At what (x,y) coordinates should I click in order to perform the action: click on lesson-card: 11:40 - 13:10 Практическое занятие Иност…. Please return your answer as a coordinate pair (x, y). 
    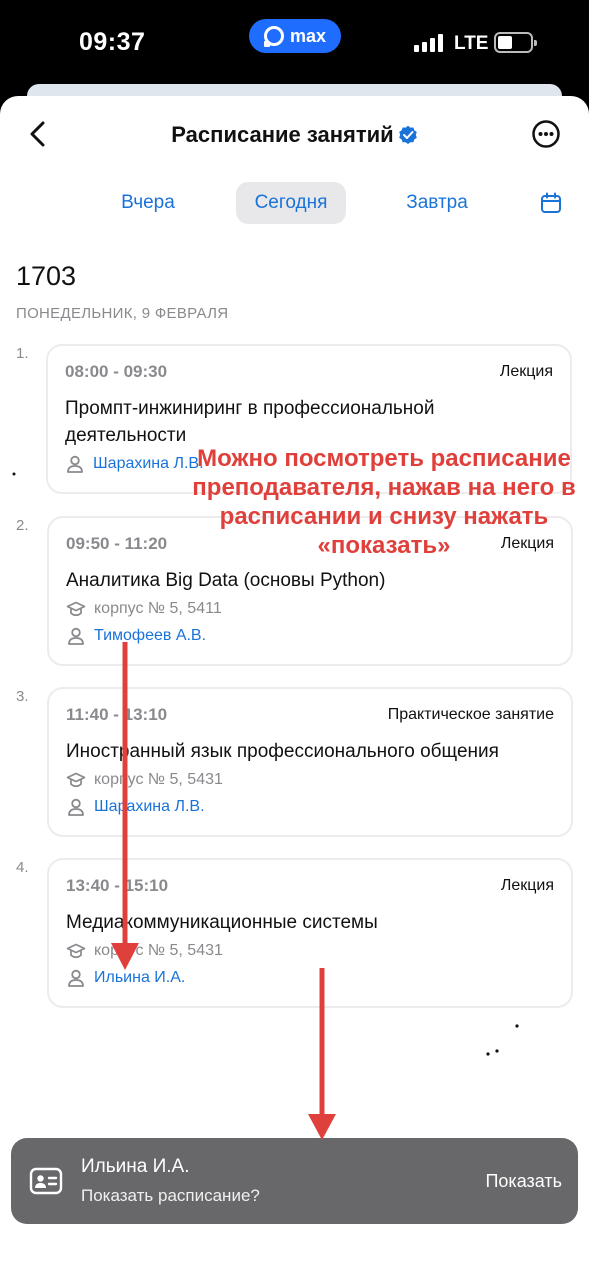
    Looking at the image, I should click on (310, 762).